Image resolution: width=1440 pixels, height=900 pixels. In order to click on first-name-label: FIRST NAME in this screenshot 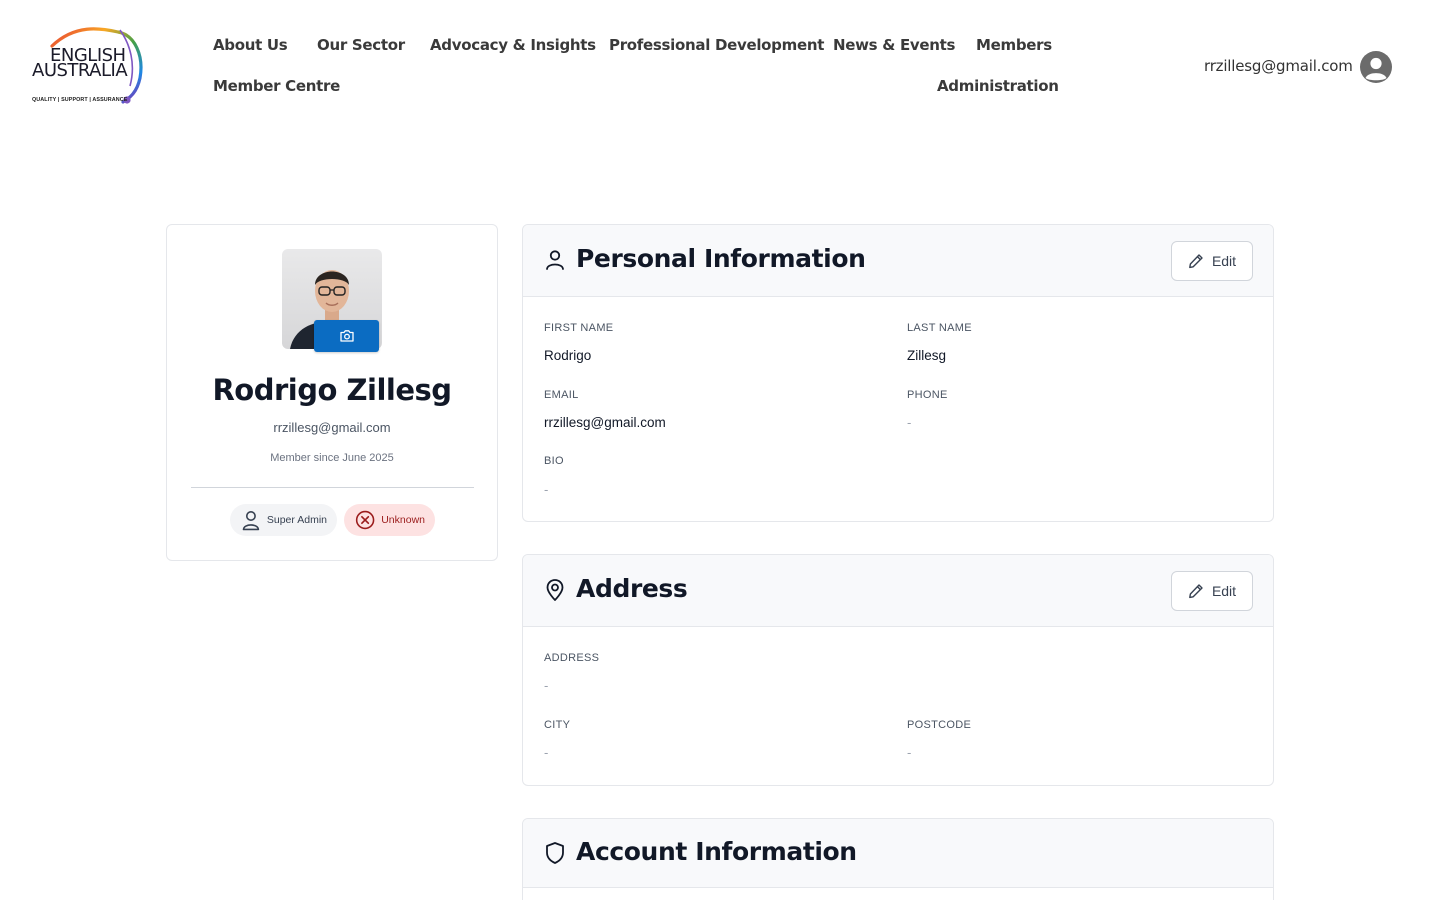, I will do `click(579, 328)`.